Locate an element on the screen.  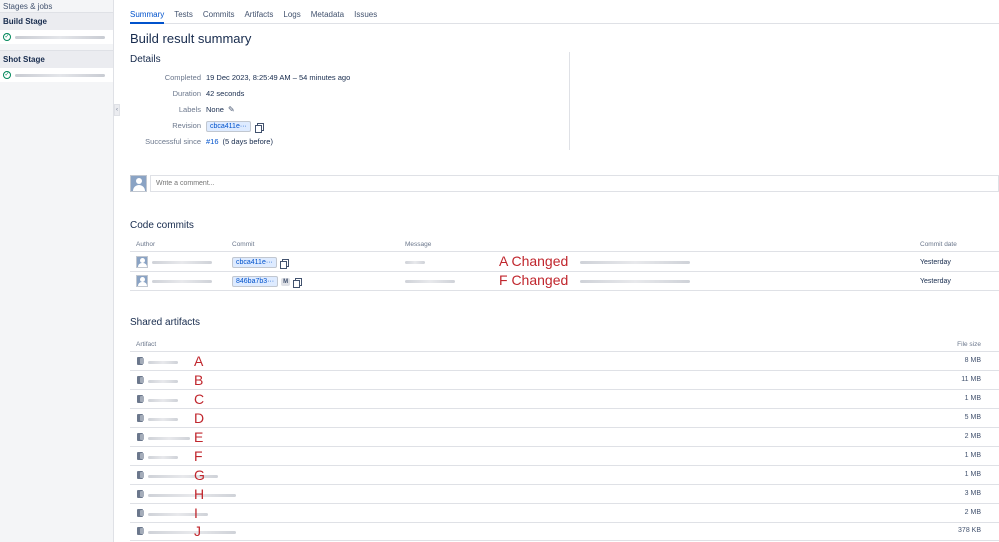
artifact-row: B 11 MB is located at coordinates (564, 380).